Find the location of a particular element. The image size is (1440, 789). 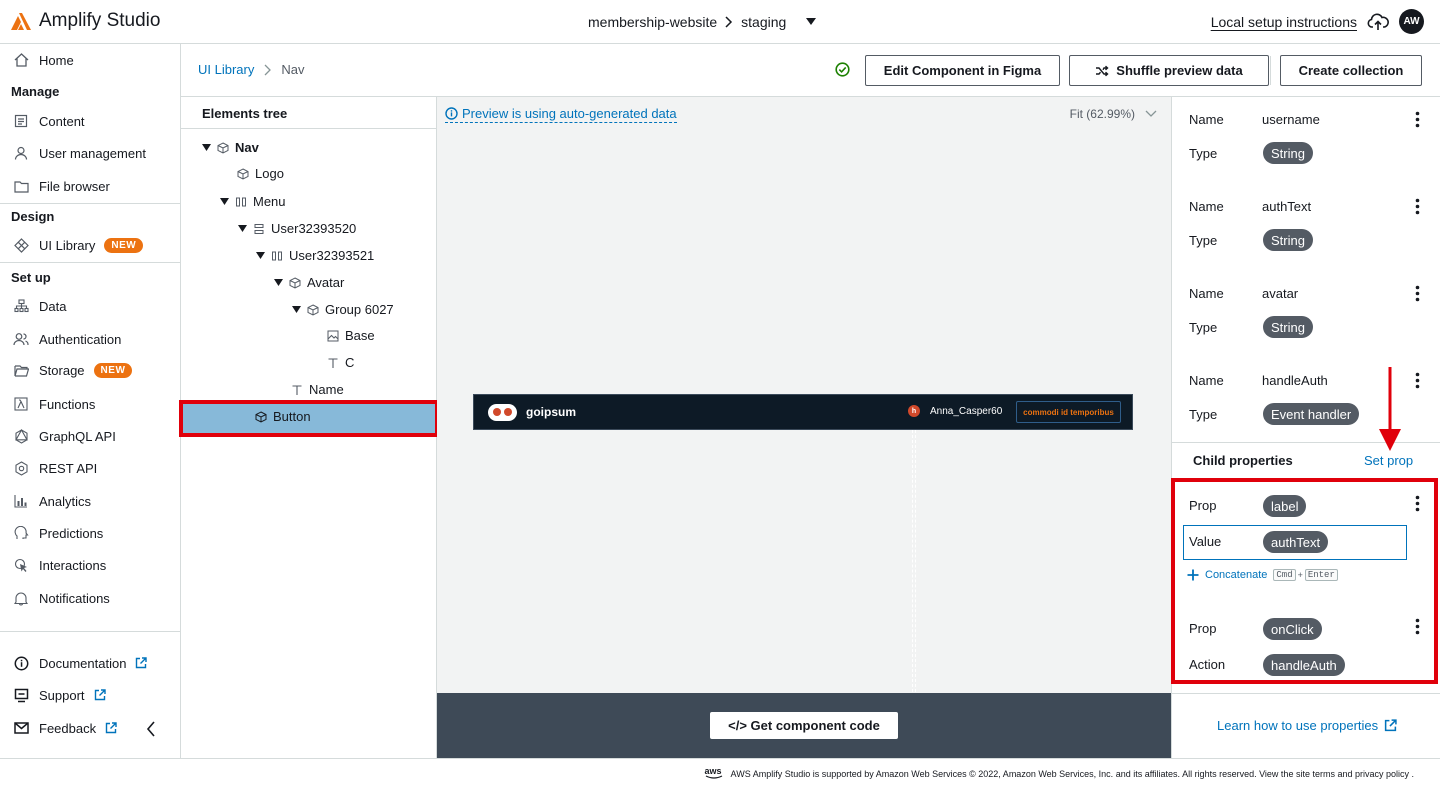

prop-name-value: handleAuth is located at coordinates (1295, 380).